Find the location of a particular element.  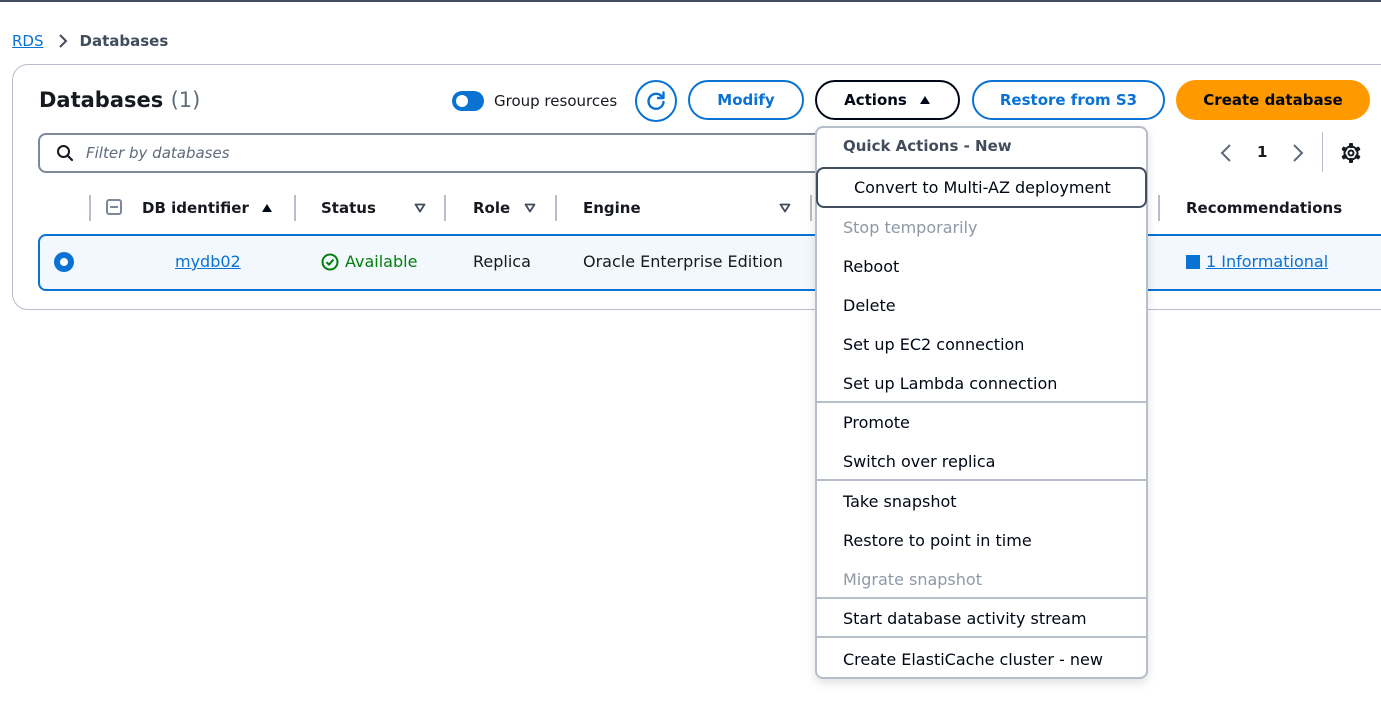

status-badge: Available is located at coordinates (369, 261).